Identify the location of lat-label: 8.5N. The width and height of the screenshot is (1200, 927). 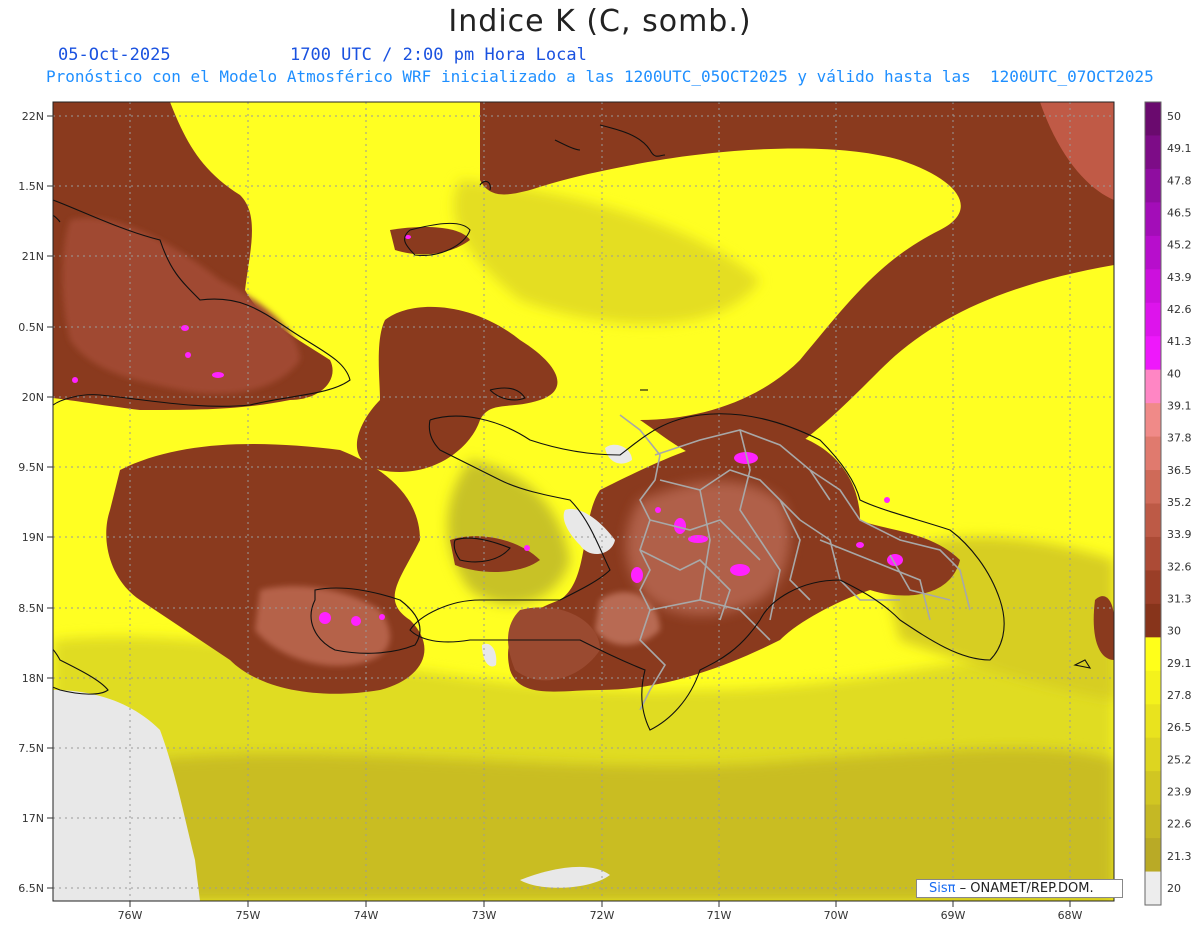
(31, 608).